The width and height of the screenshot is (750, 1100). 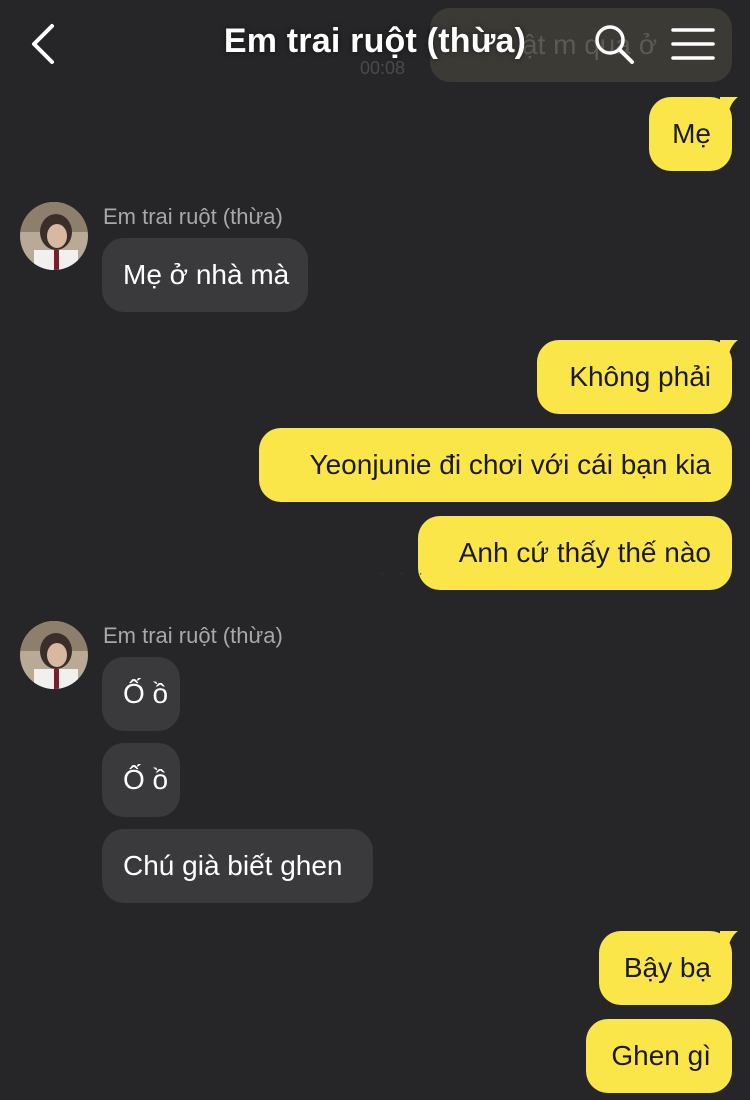 I want to click on typing-dots: · · ·, so click(x=404, y=573).